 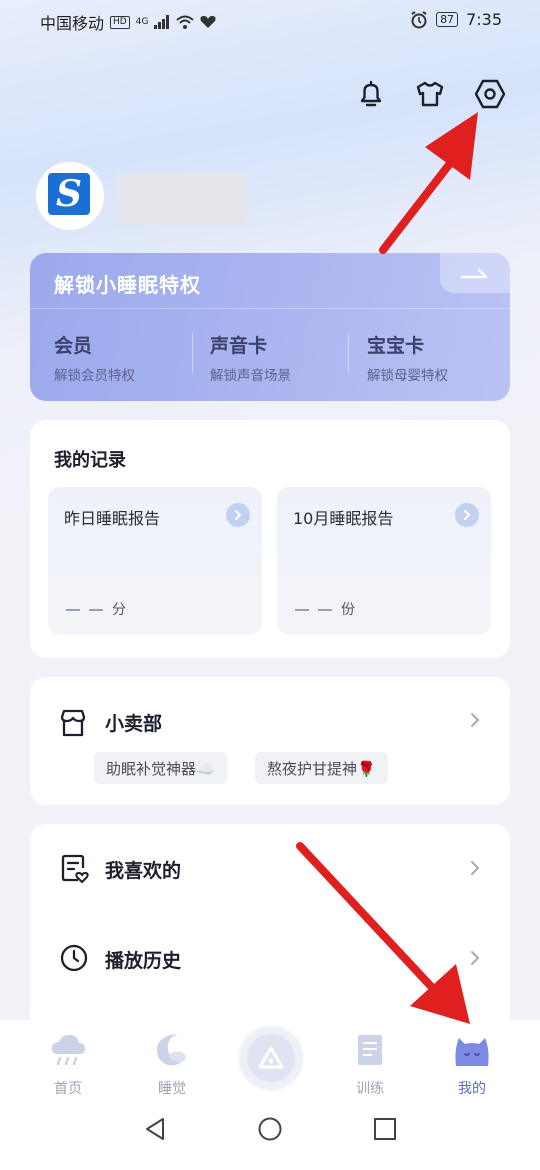 What do you see at coordinates (370, 1089) in the screenshot?
I see `nav-label: 训练` at bounding box center [370, 1089].